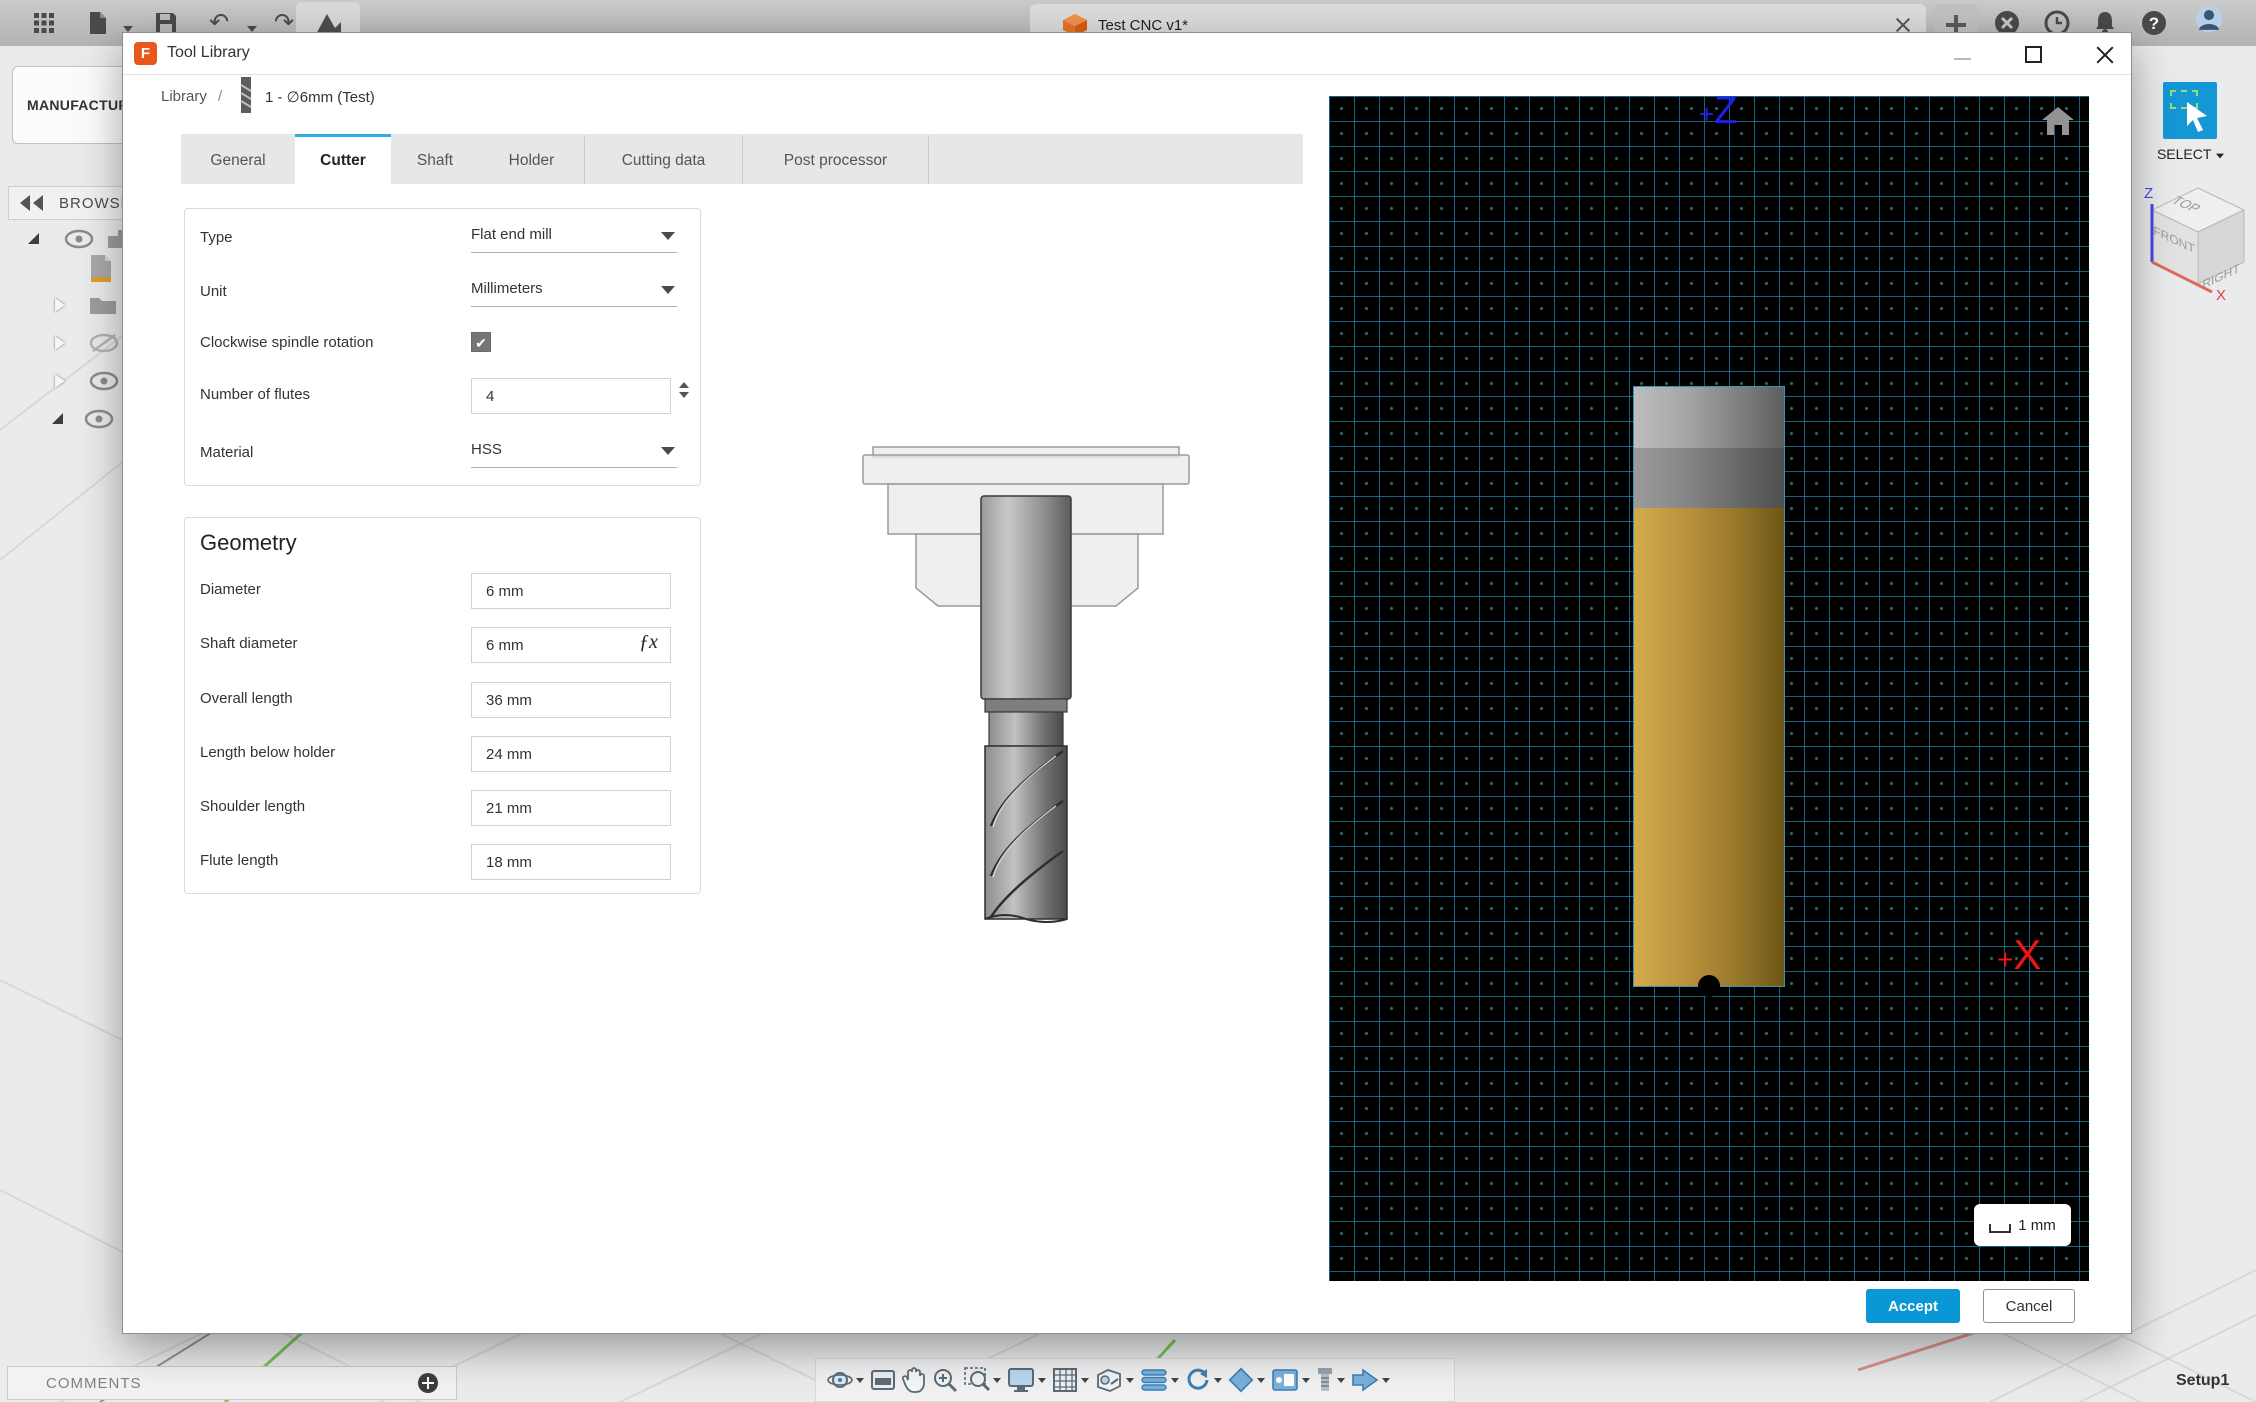 Image resolution: width=2256 pixels, height=1402 pixels. I want to click on overall-length-input, so click(571, 700).